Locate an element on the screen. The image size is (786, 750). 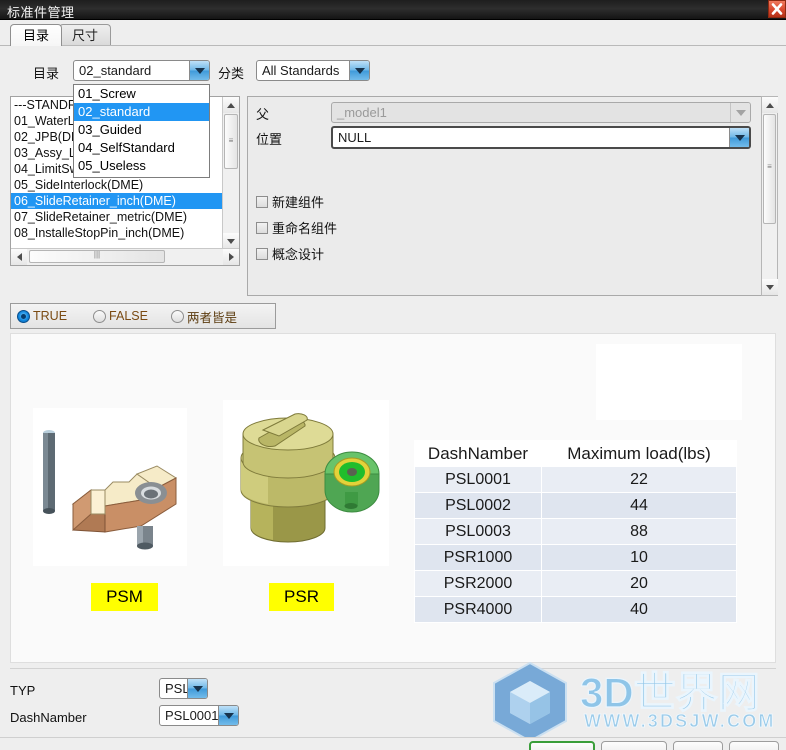
scroll-left-icon is located at coordinates (19, 257).